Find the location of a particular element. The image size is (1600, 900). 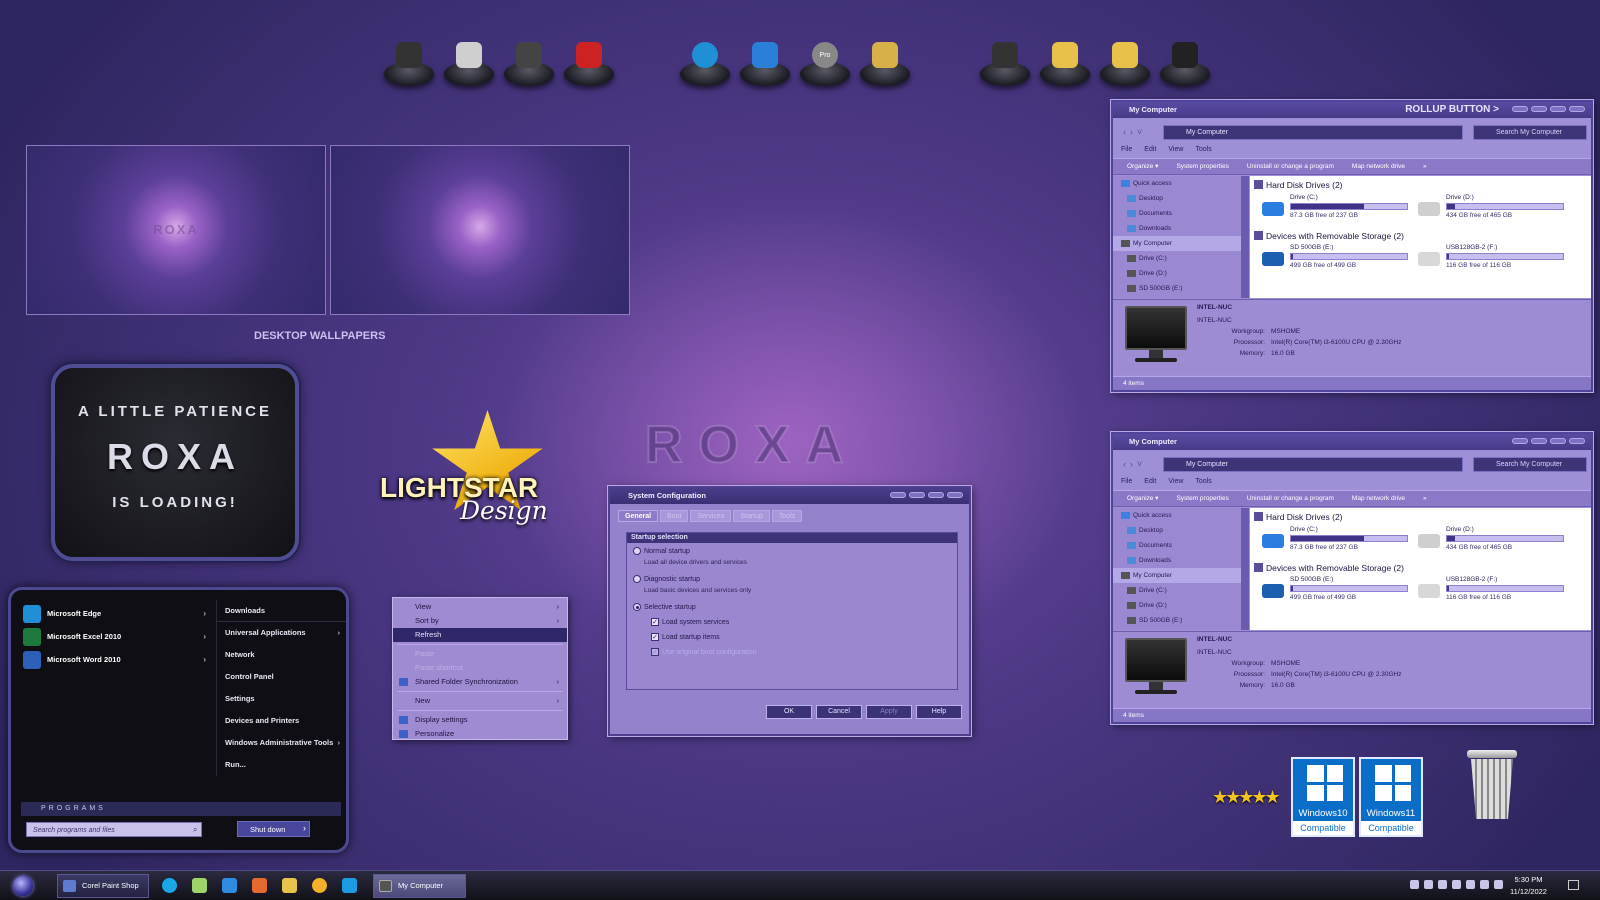

start-place-item: Downloads is located at coordinates (281, 611).